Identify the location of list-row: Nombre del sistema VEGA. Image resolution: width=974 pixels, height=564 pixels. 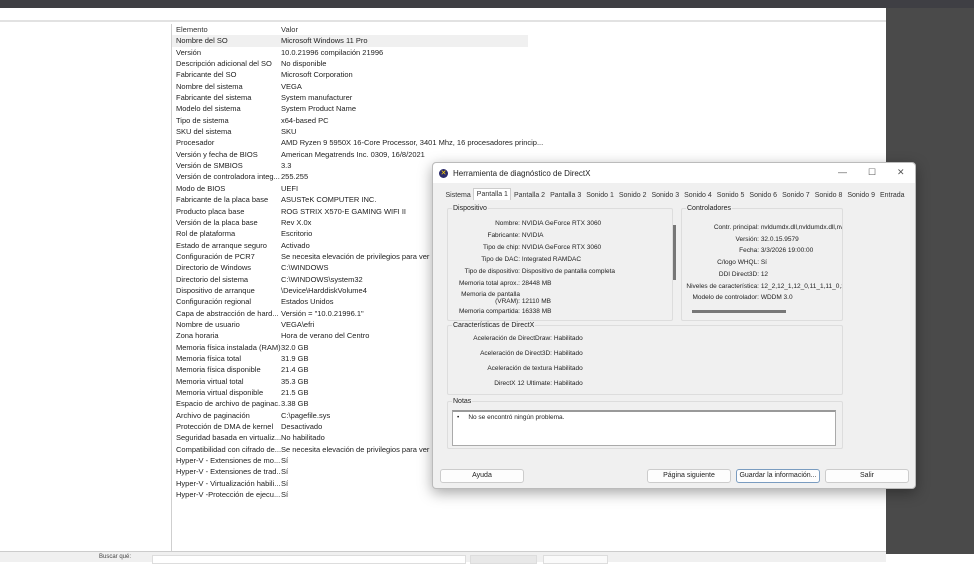
(529, 86).